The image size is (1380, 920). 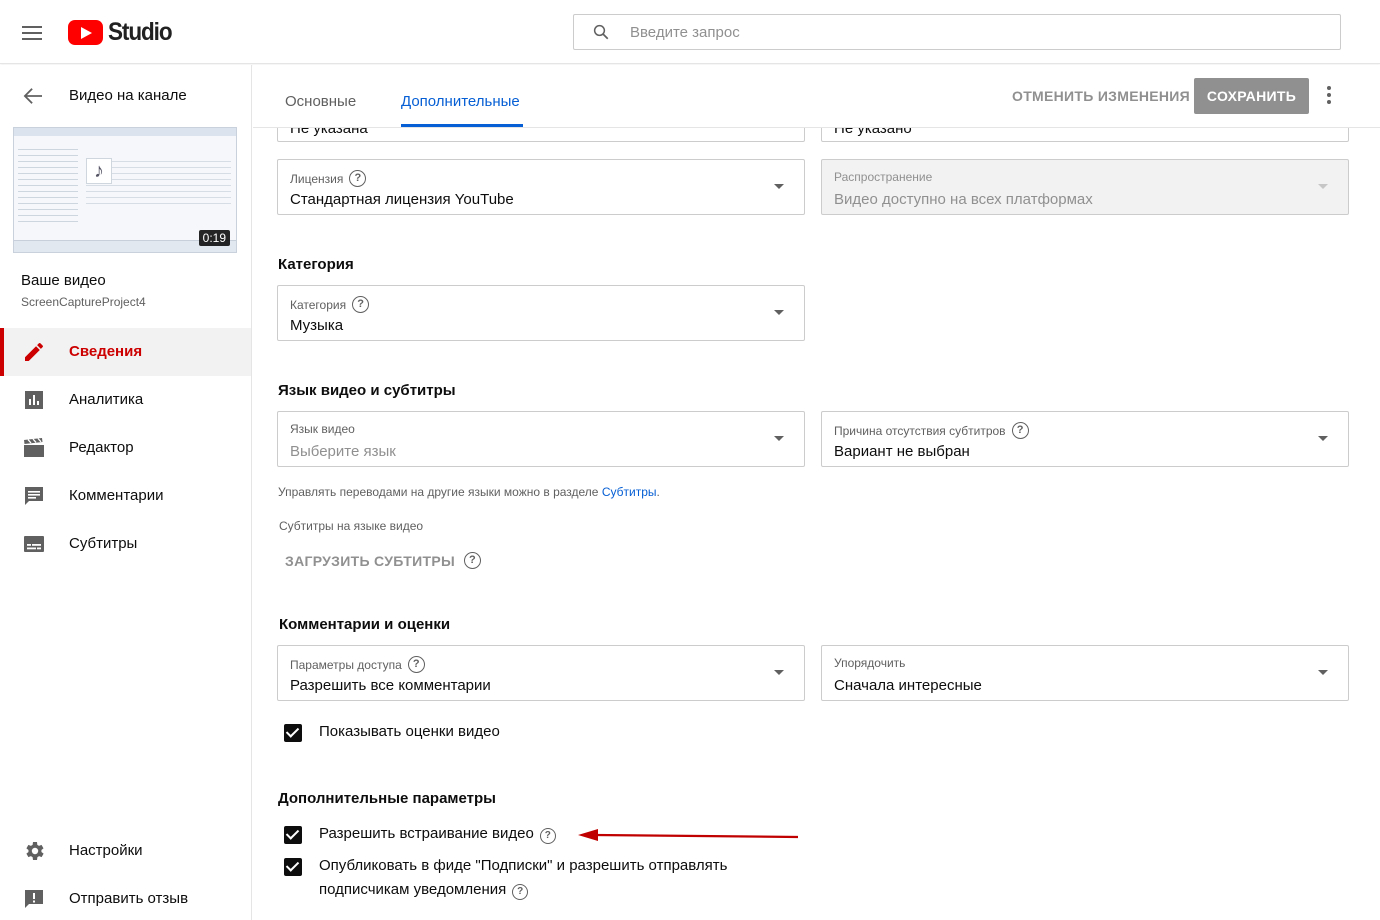 I want to click on tab-basic: Основные, so click(x=320, y=101).